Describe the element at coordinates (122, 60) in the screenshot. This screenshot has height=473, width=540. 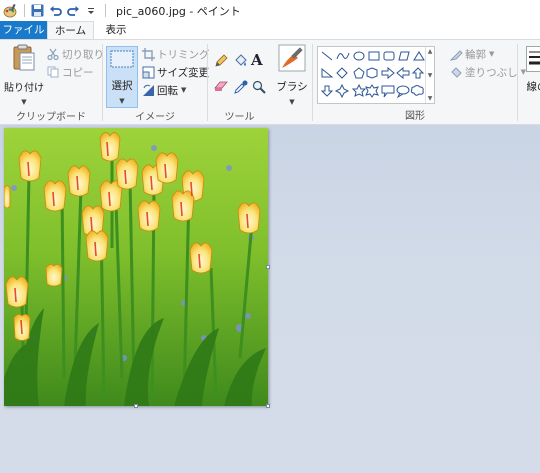
I see `select-rectangle-icon` at that location.